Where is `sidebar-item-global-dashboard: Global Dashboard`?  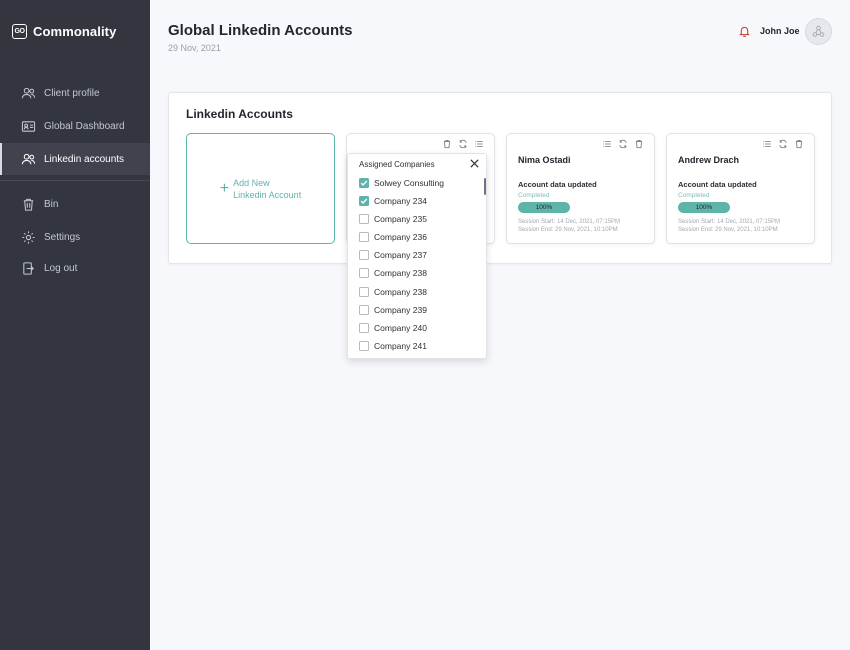 sidebar-item-global-dashboard: Global Dashboard is located at coordinates (75, 126).